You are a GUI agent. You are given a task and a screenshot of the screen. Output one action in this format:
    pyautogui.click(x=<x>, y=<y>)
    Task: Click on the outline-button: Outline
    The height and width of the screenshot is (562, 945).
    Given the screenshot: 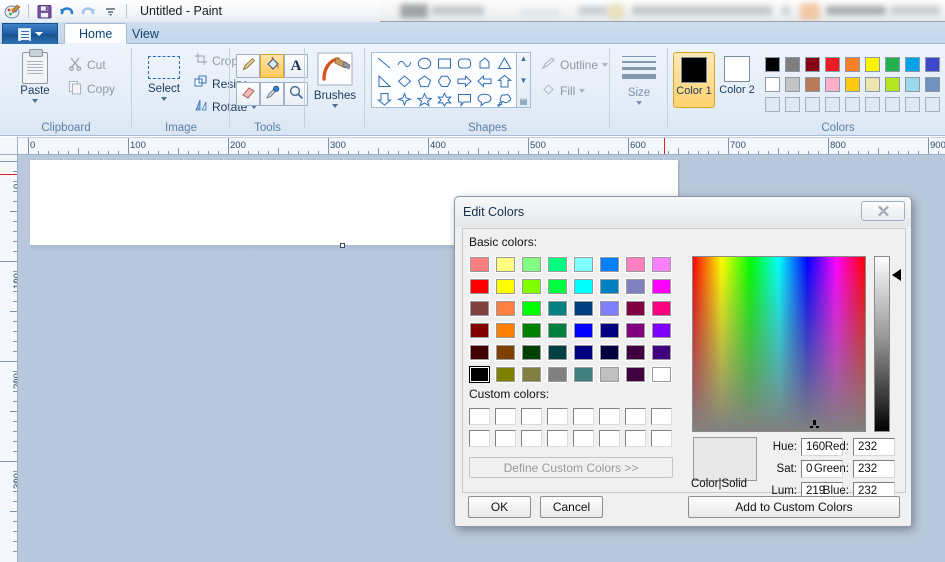 What is the action you would take?
    pyautogui.click(x=575, y=65)
    